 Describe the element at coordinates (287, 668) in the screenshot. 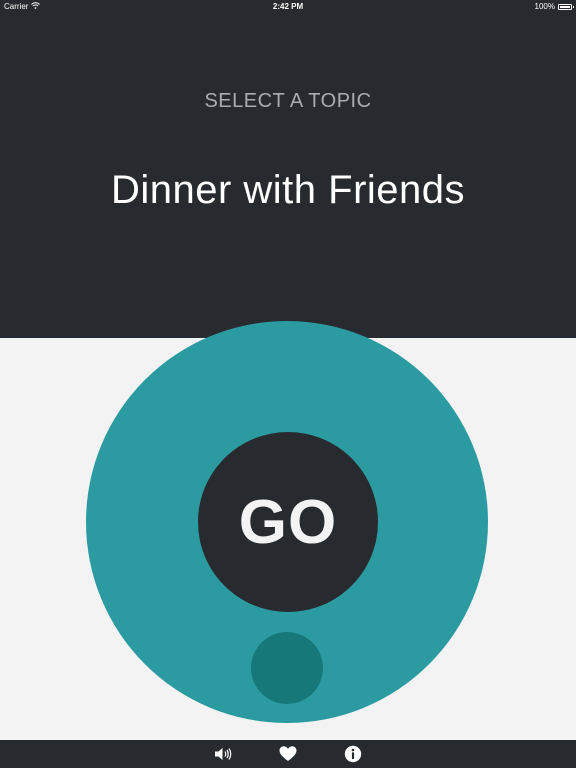

I see `dial-knob` at that location.